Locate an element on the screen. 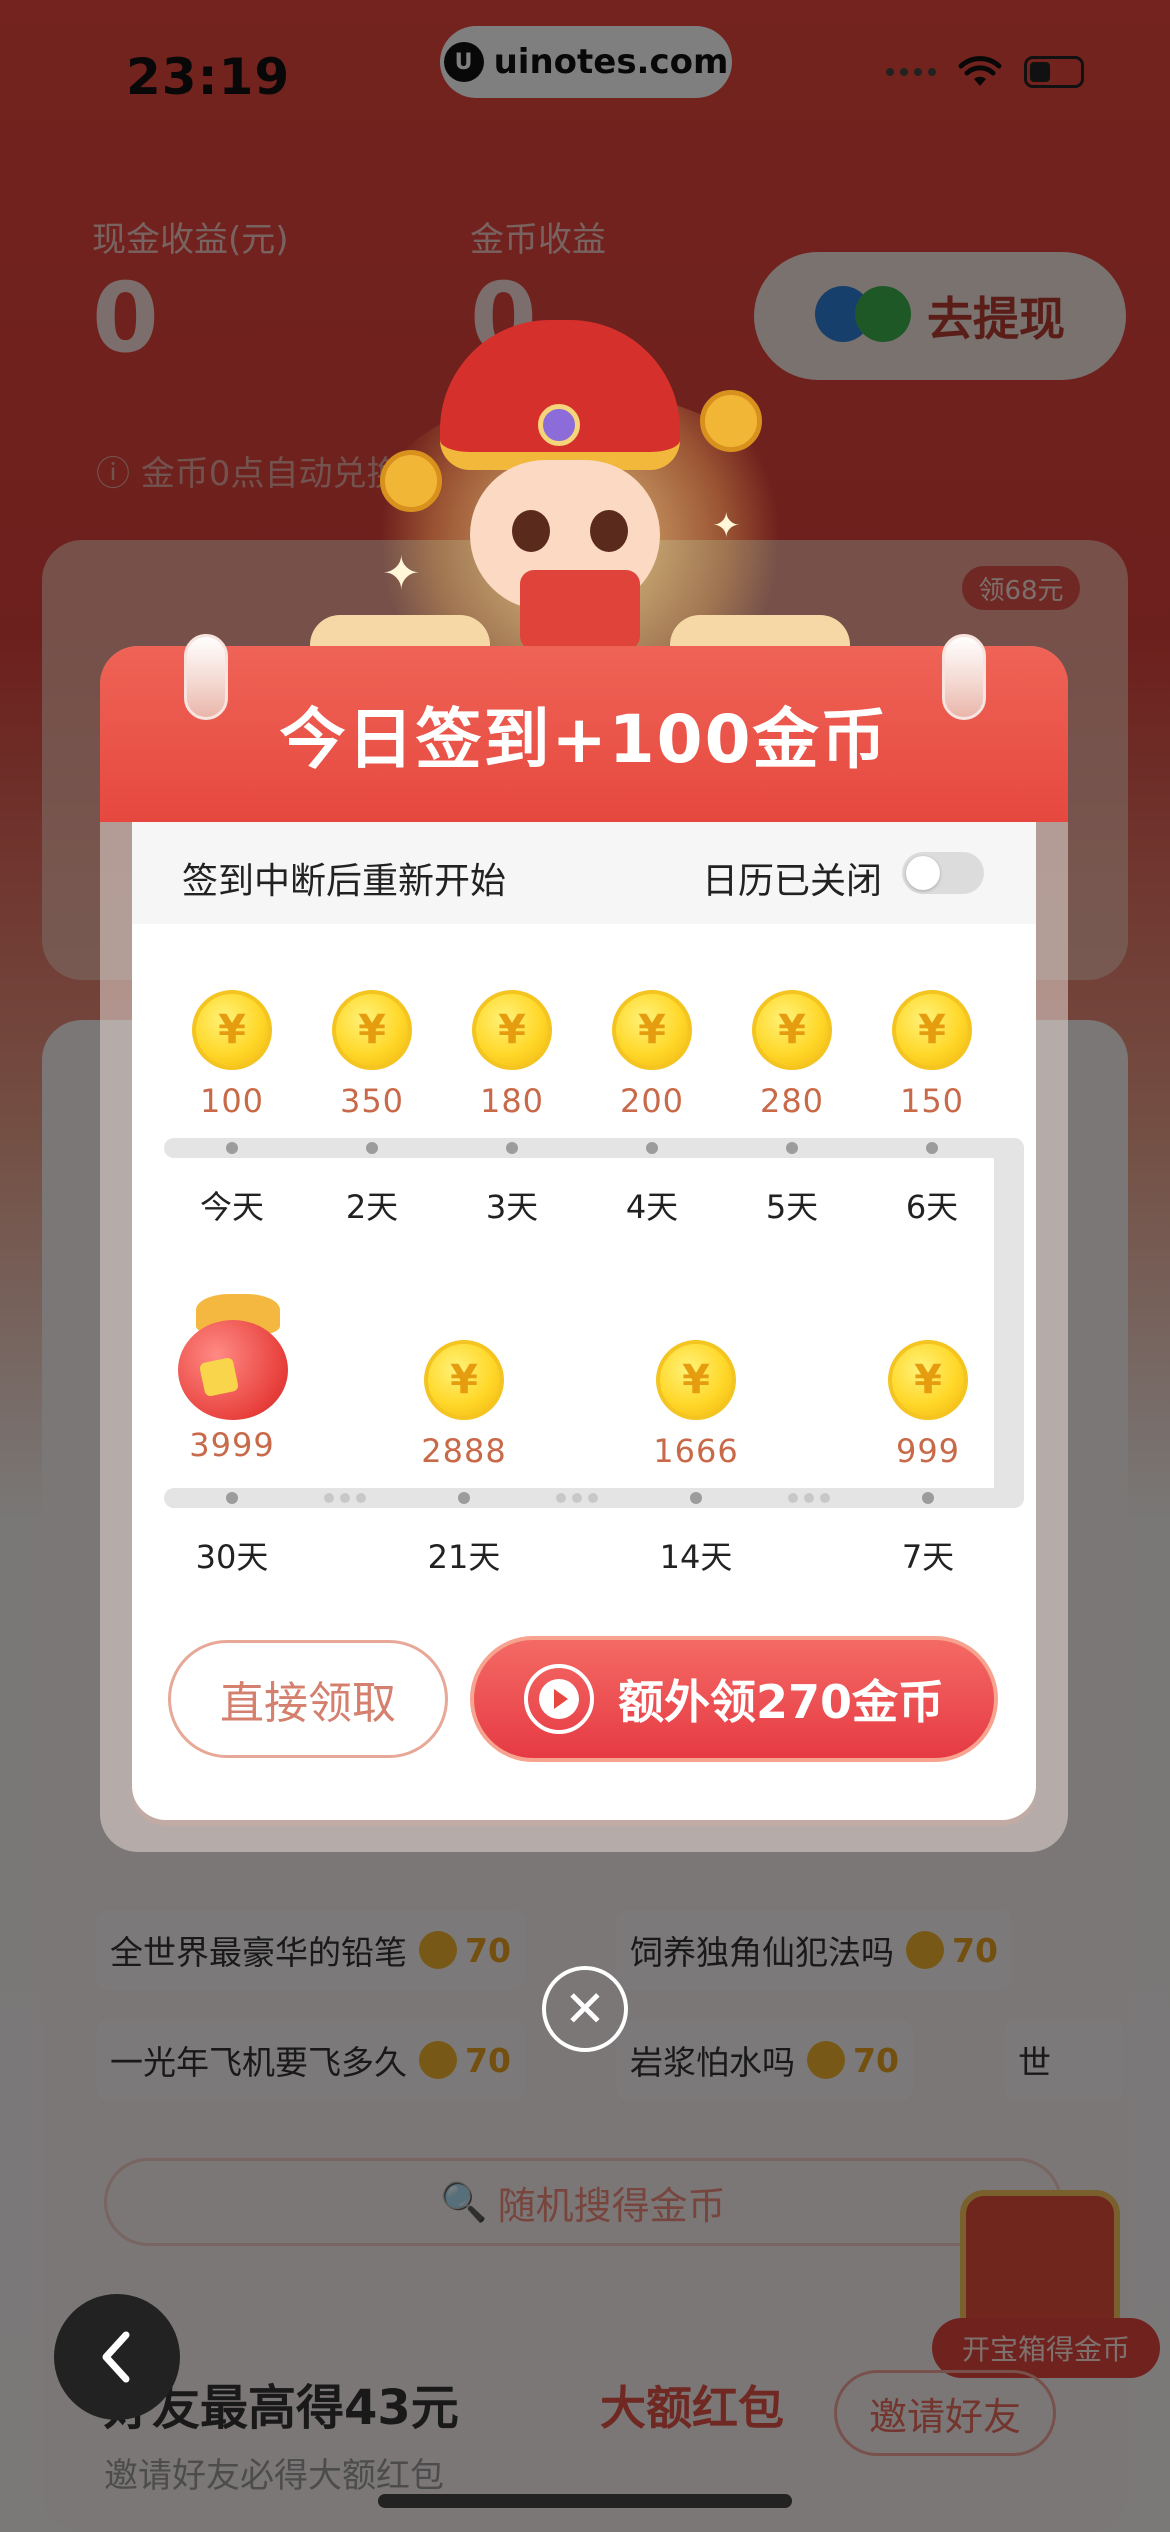  reward-amount: 180 is located at coordinates (512, 1101).